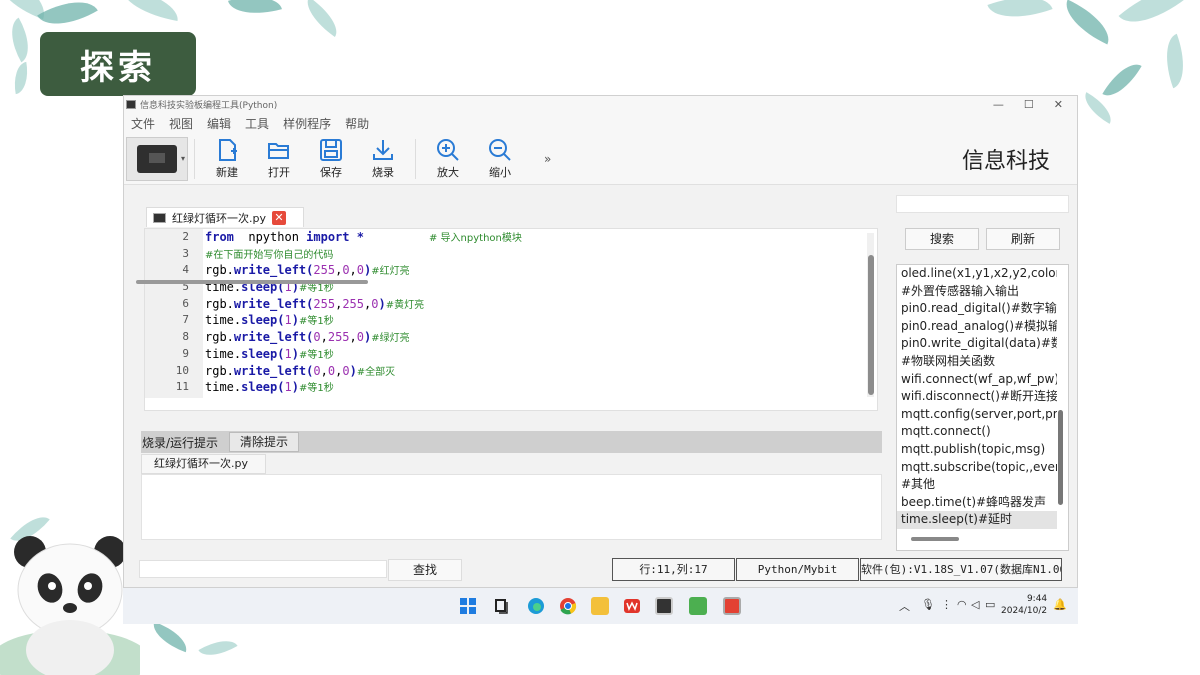 This screenshot has width=1200, height=675. Describe the element at coordinates (252, 282) in the screenshot. I see `editor-horizontal-scrollbar` at that location.